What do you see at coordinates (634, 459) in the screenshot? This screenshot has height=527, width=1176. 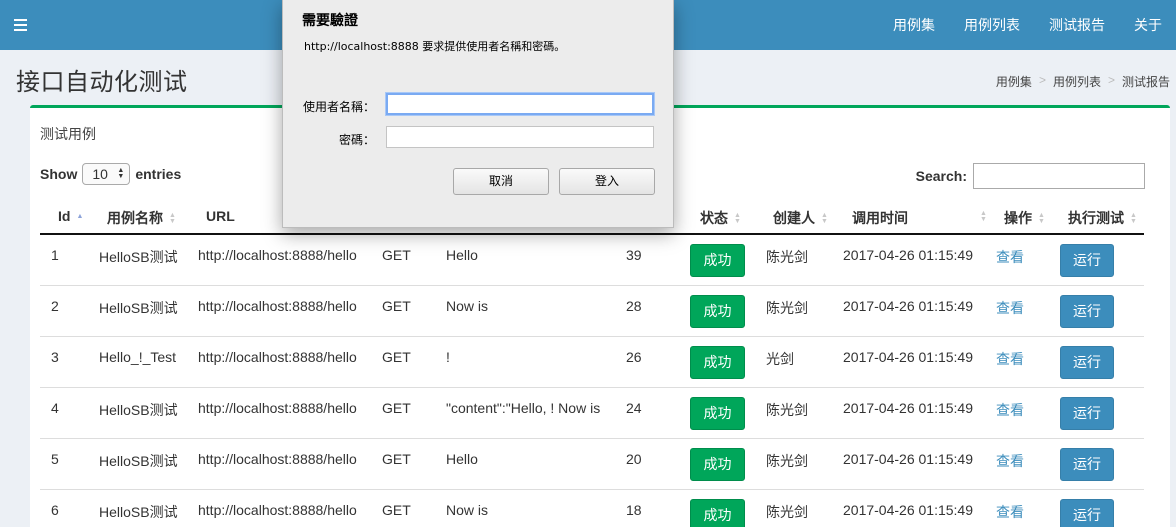 I see `cell-count: 20` at bounding box center [634, 459].